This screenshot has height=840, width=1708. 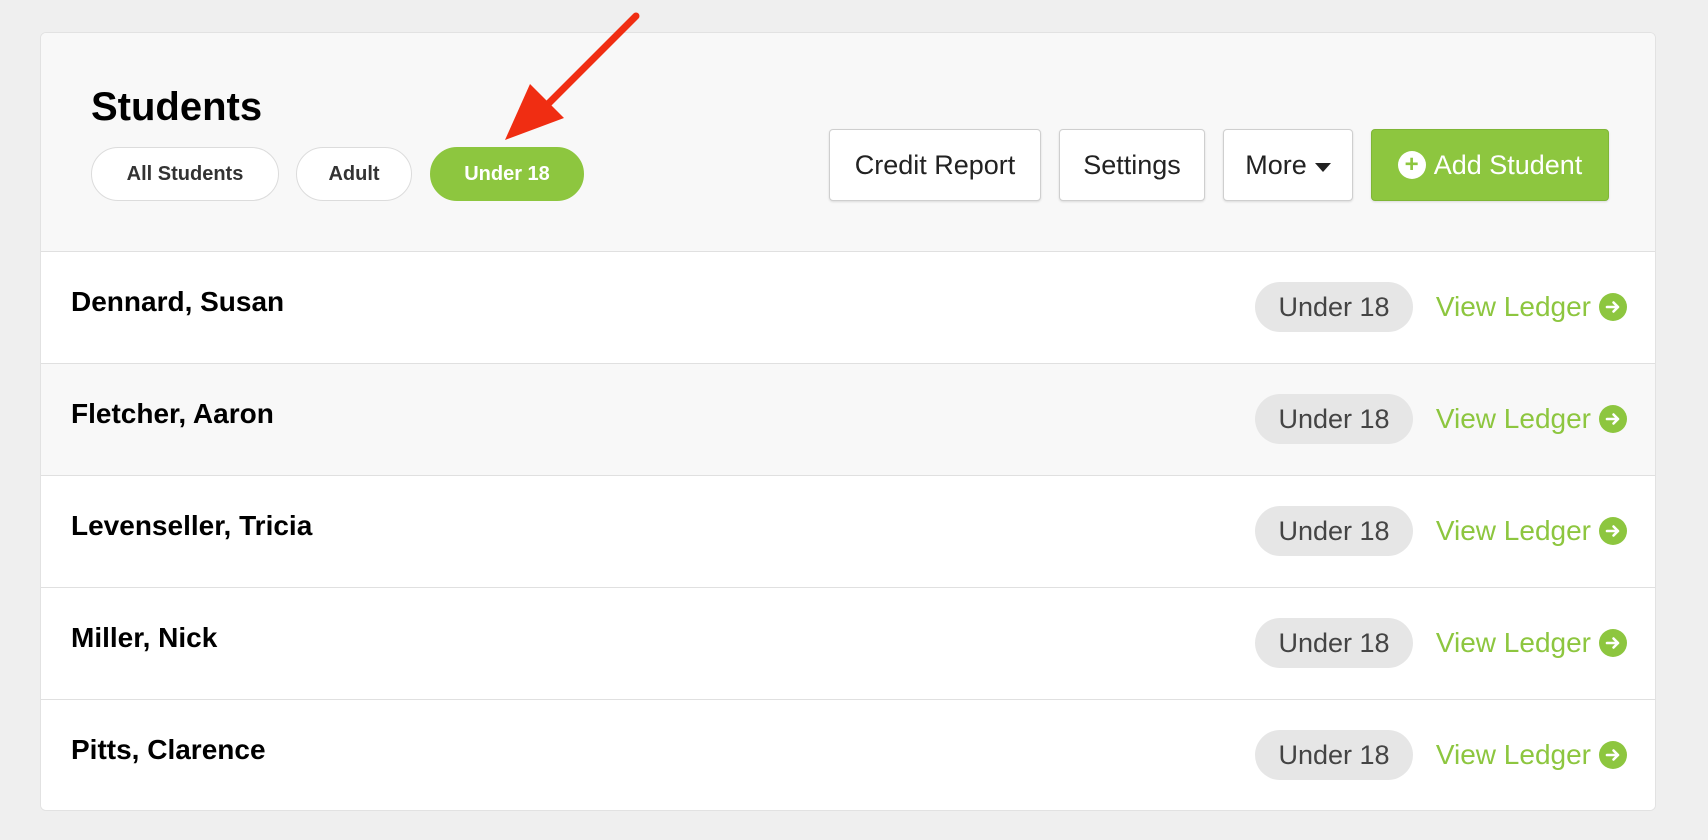 I want to click on filter-all-students: All Students, so click(x=185, y=174).